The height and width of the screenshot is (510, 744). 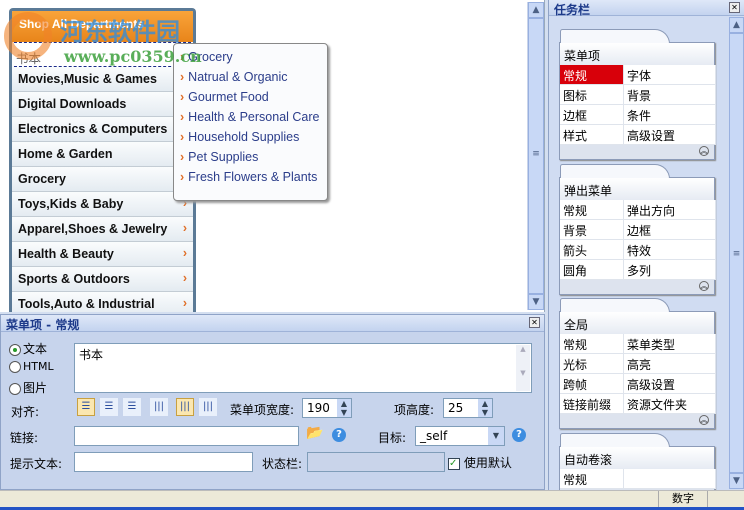 I want to click on menu-item-label: Grocery, so click(x=42, y=179).